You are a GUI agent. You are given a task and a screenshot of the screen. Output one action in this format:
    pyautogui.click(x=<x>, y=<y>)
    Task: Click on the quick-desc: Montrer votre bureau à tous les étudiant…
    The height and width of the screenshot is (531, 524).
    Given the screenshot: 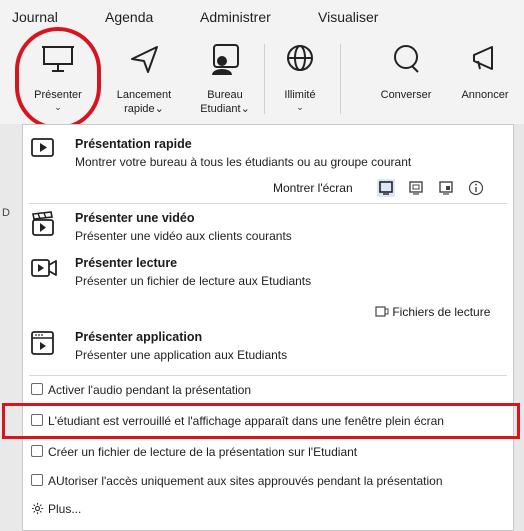 What is the action you would take?
    pyautogui.click(x=243, y=162)
    